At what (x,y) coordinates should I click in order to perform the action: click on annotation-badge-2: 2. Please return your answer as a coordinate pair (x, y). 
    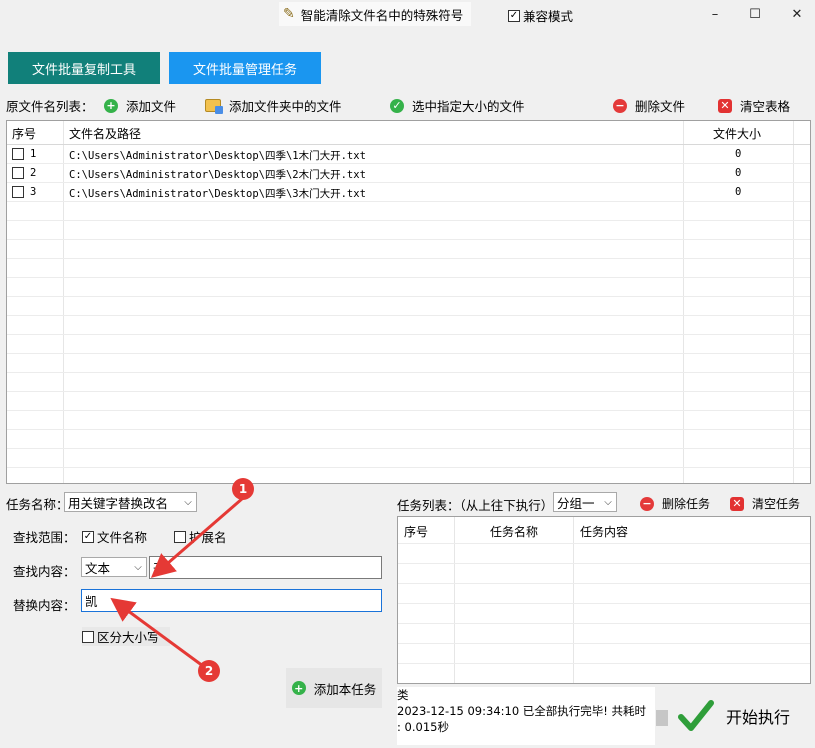
    Looking at the image, I should click on (209, 671).